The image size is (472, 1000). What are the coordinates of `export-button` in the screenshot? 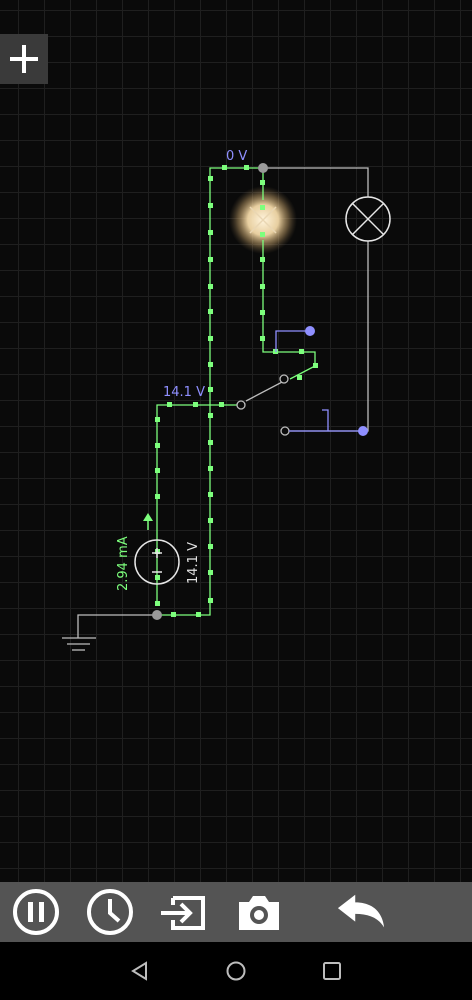 It's located at (183, 912).